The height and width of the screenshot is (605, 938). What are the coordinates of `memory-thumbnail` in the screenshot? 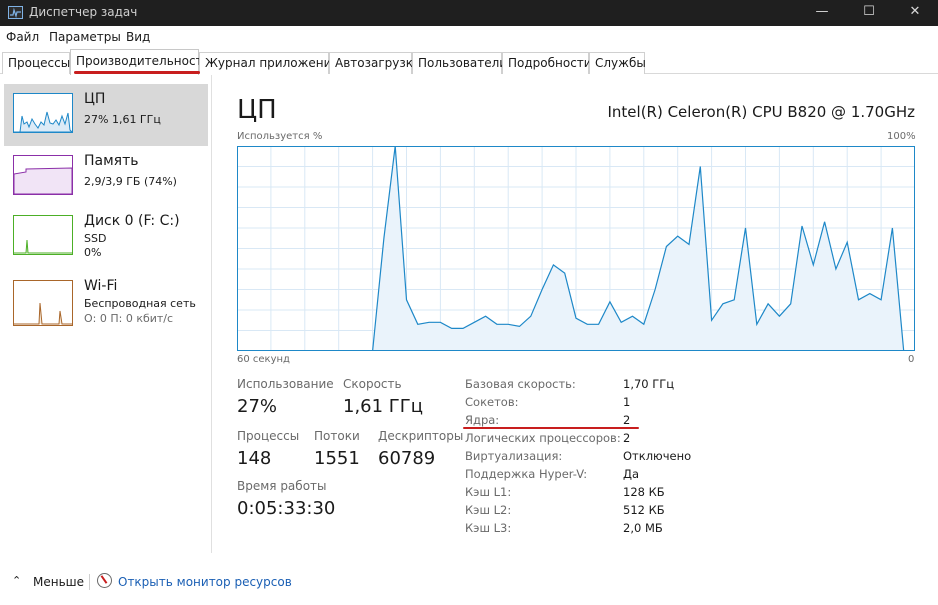 It's located at (43, 175).